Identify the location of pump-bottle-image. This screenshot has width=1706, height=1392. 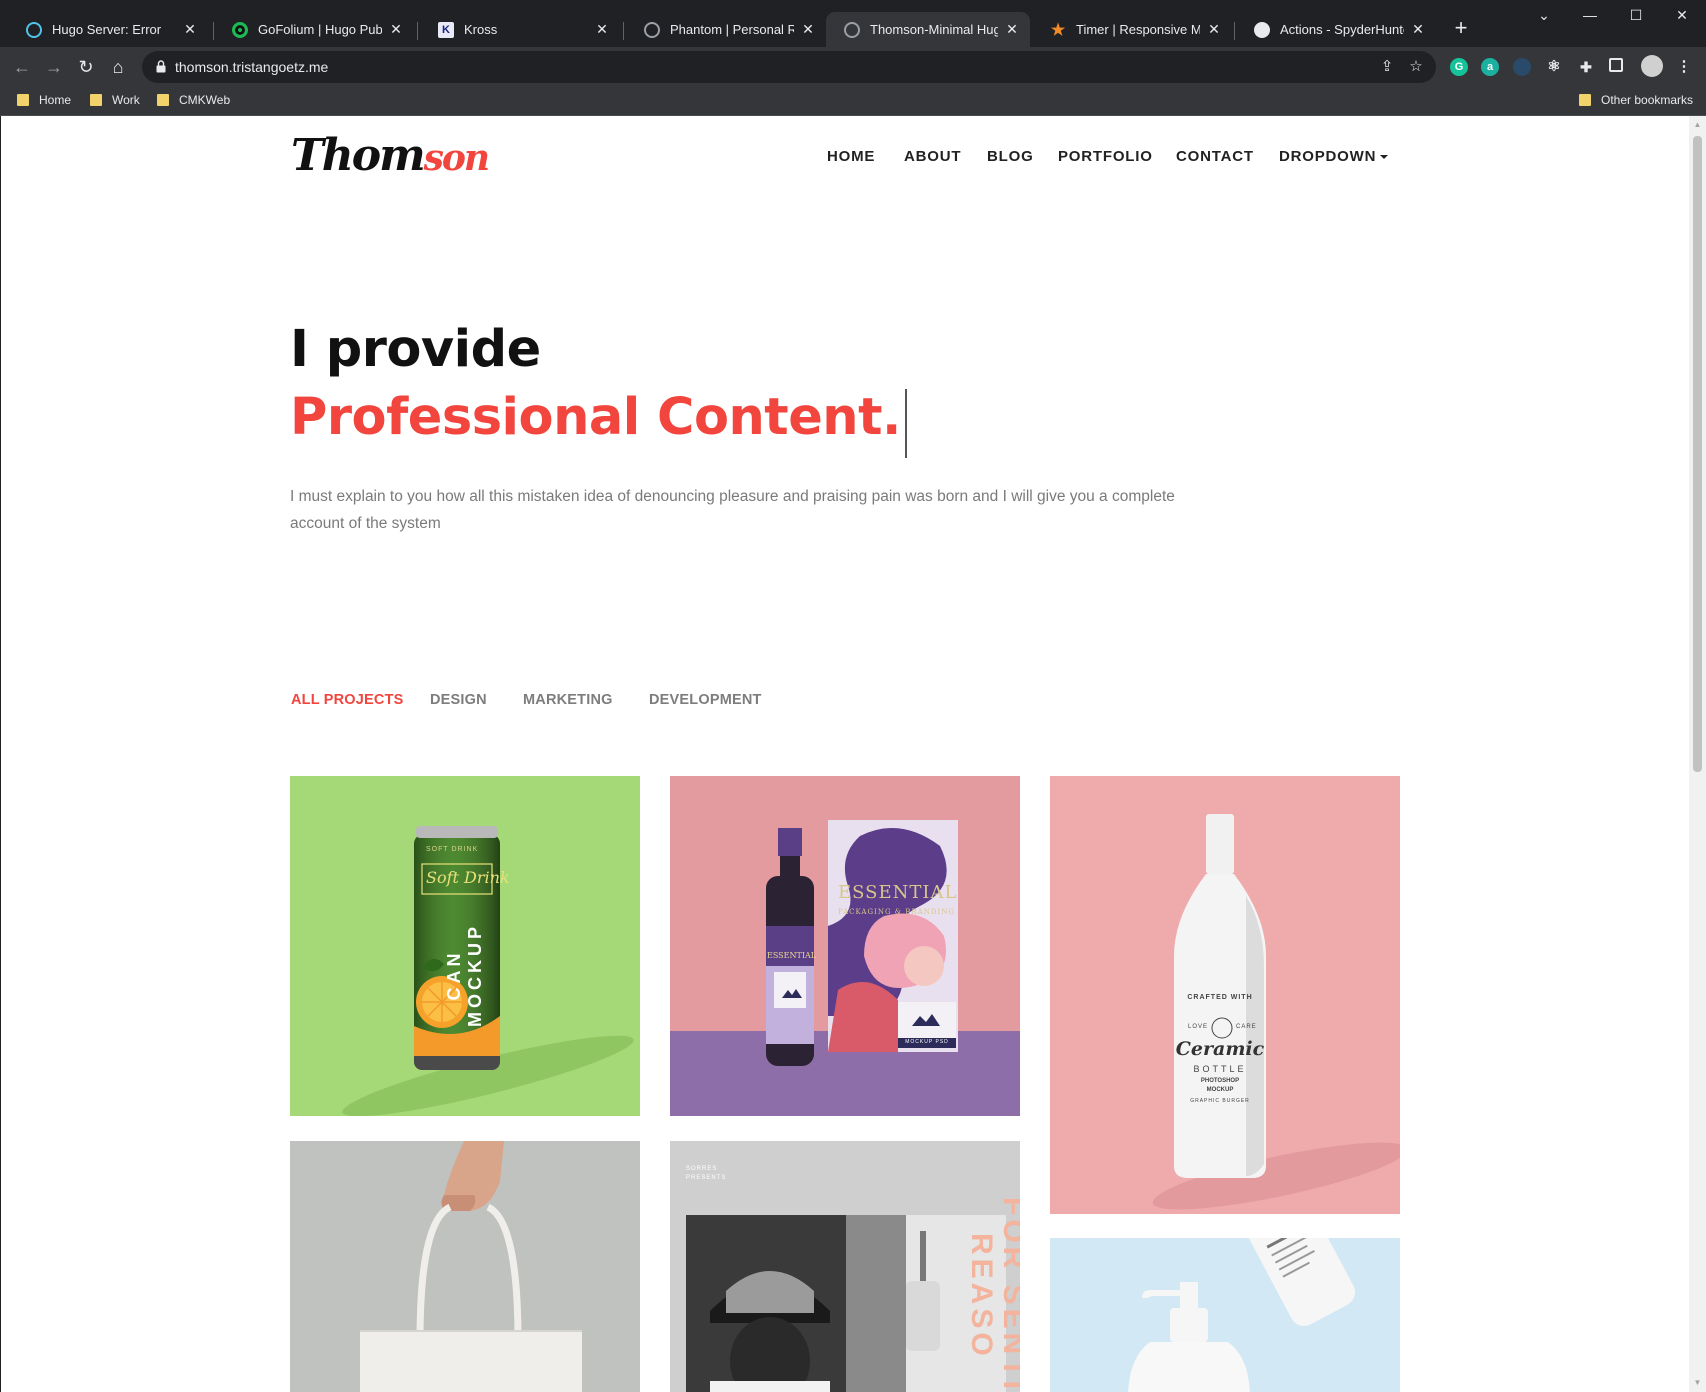
(1242, 1315).